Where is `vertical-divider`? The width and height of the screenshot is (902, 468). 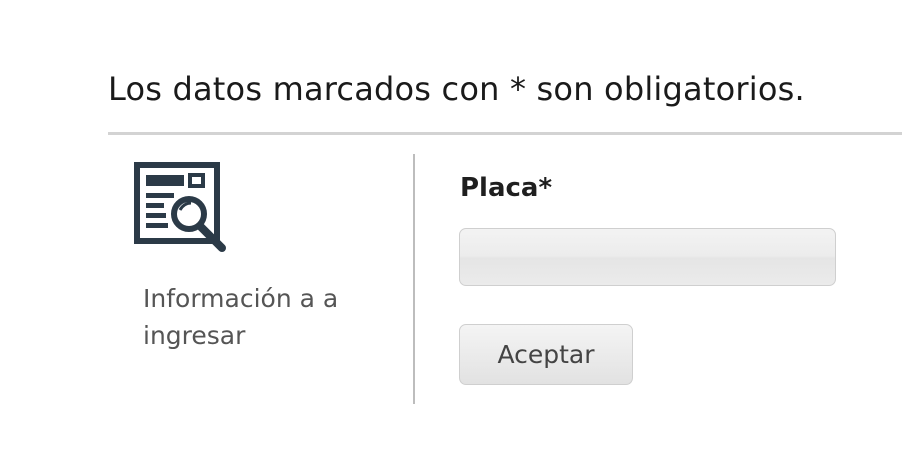
vertical-divider is located at coordinates (414, 279).